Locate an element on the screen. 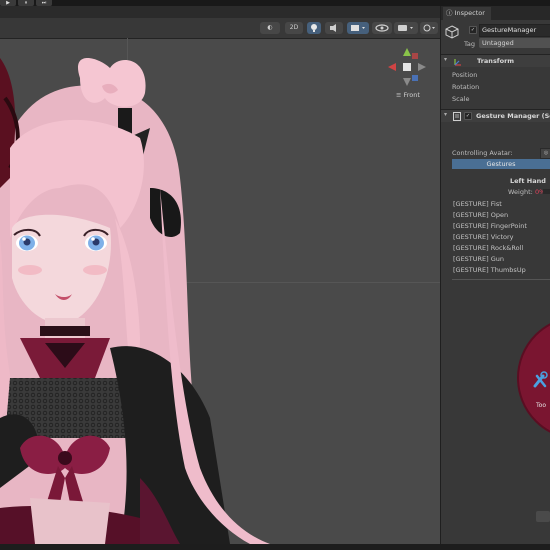 The height and width of the screenshot is (550, 550). script-icon is located at coordinates (457, 116).